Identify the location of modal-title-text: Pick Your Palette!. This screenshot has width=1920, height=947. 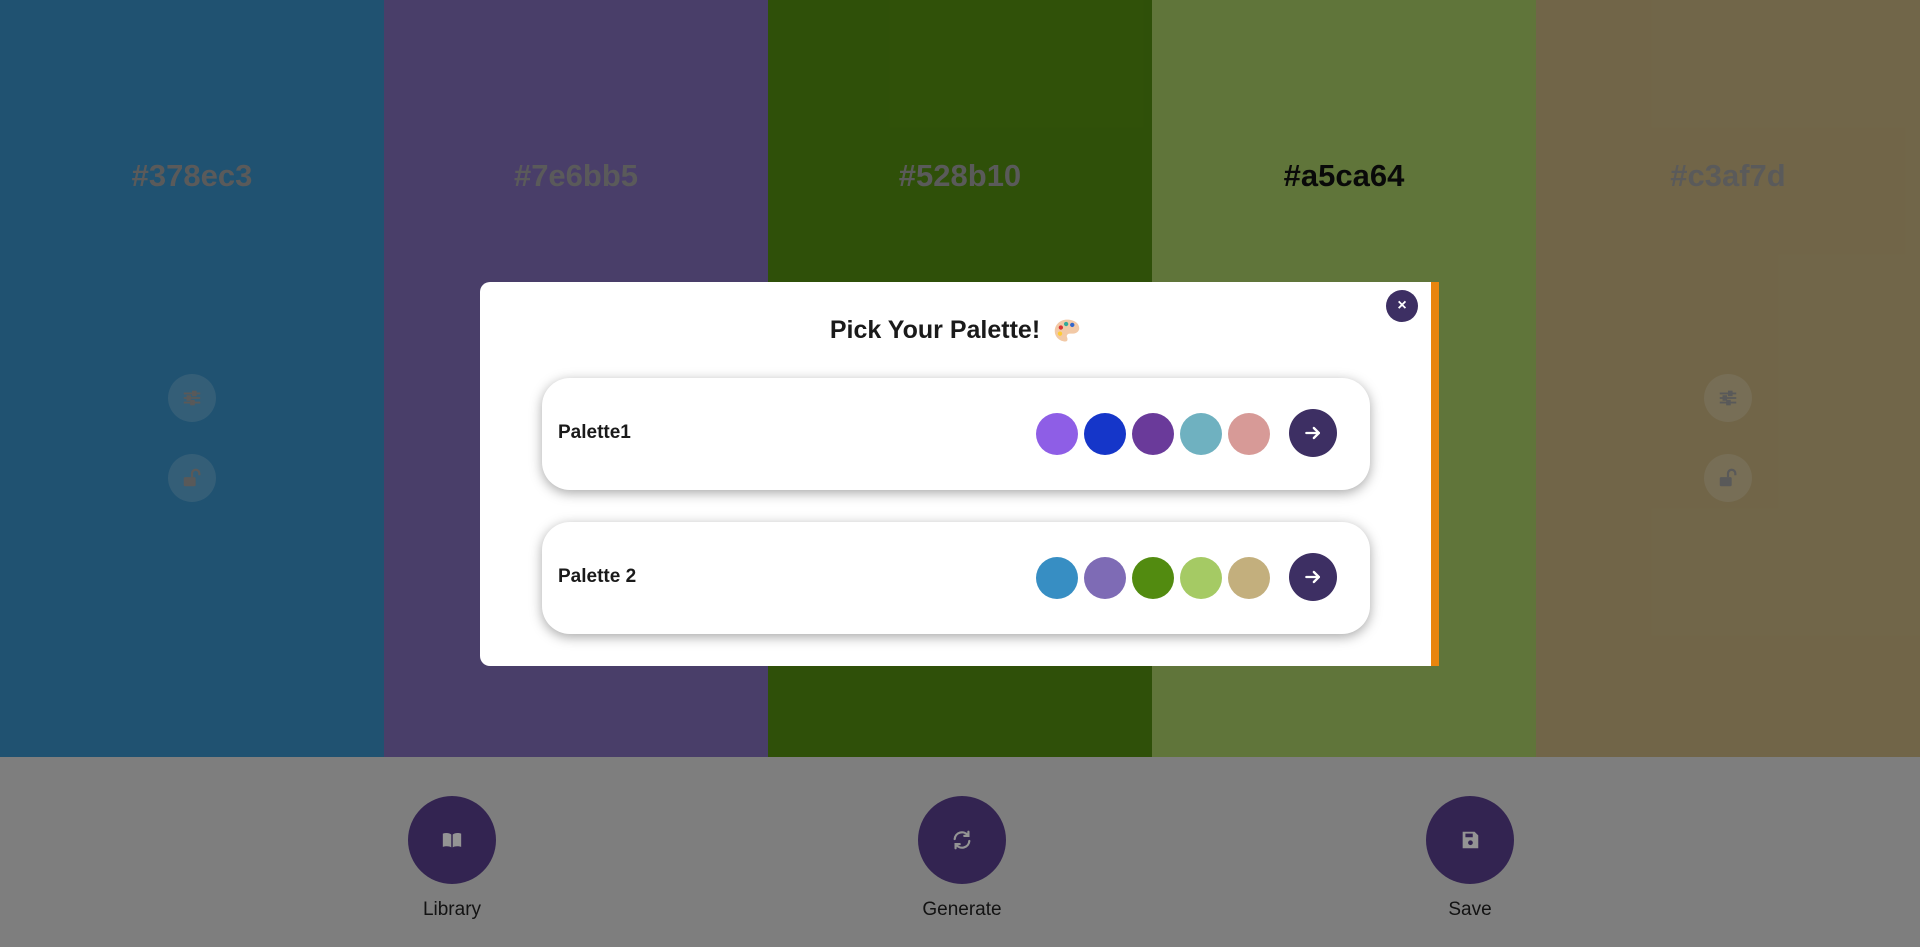
(935, 330).